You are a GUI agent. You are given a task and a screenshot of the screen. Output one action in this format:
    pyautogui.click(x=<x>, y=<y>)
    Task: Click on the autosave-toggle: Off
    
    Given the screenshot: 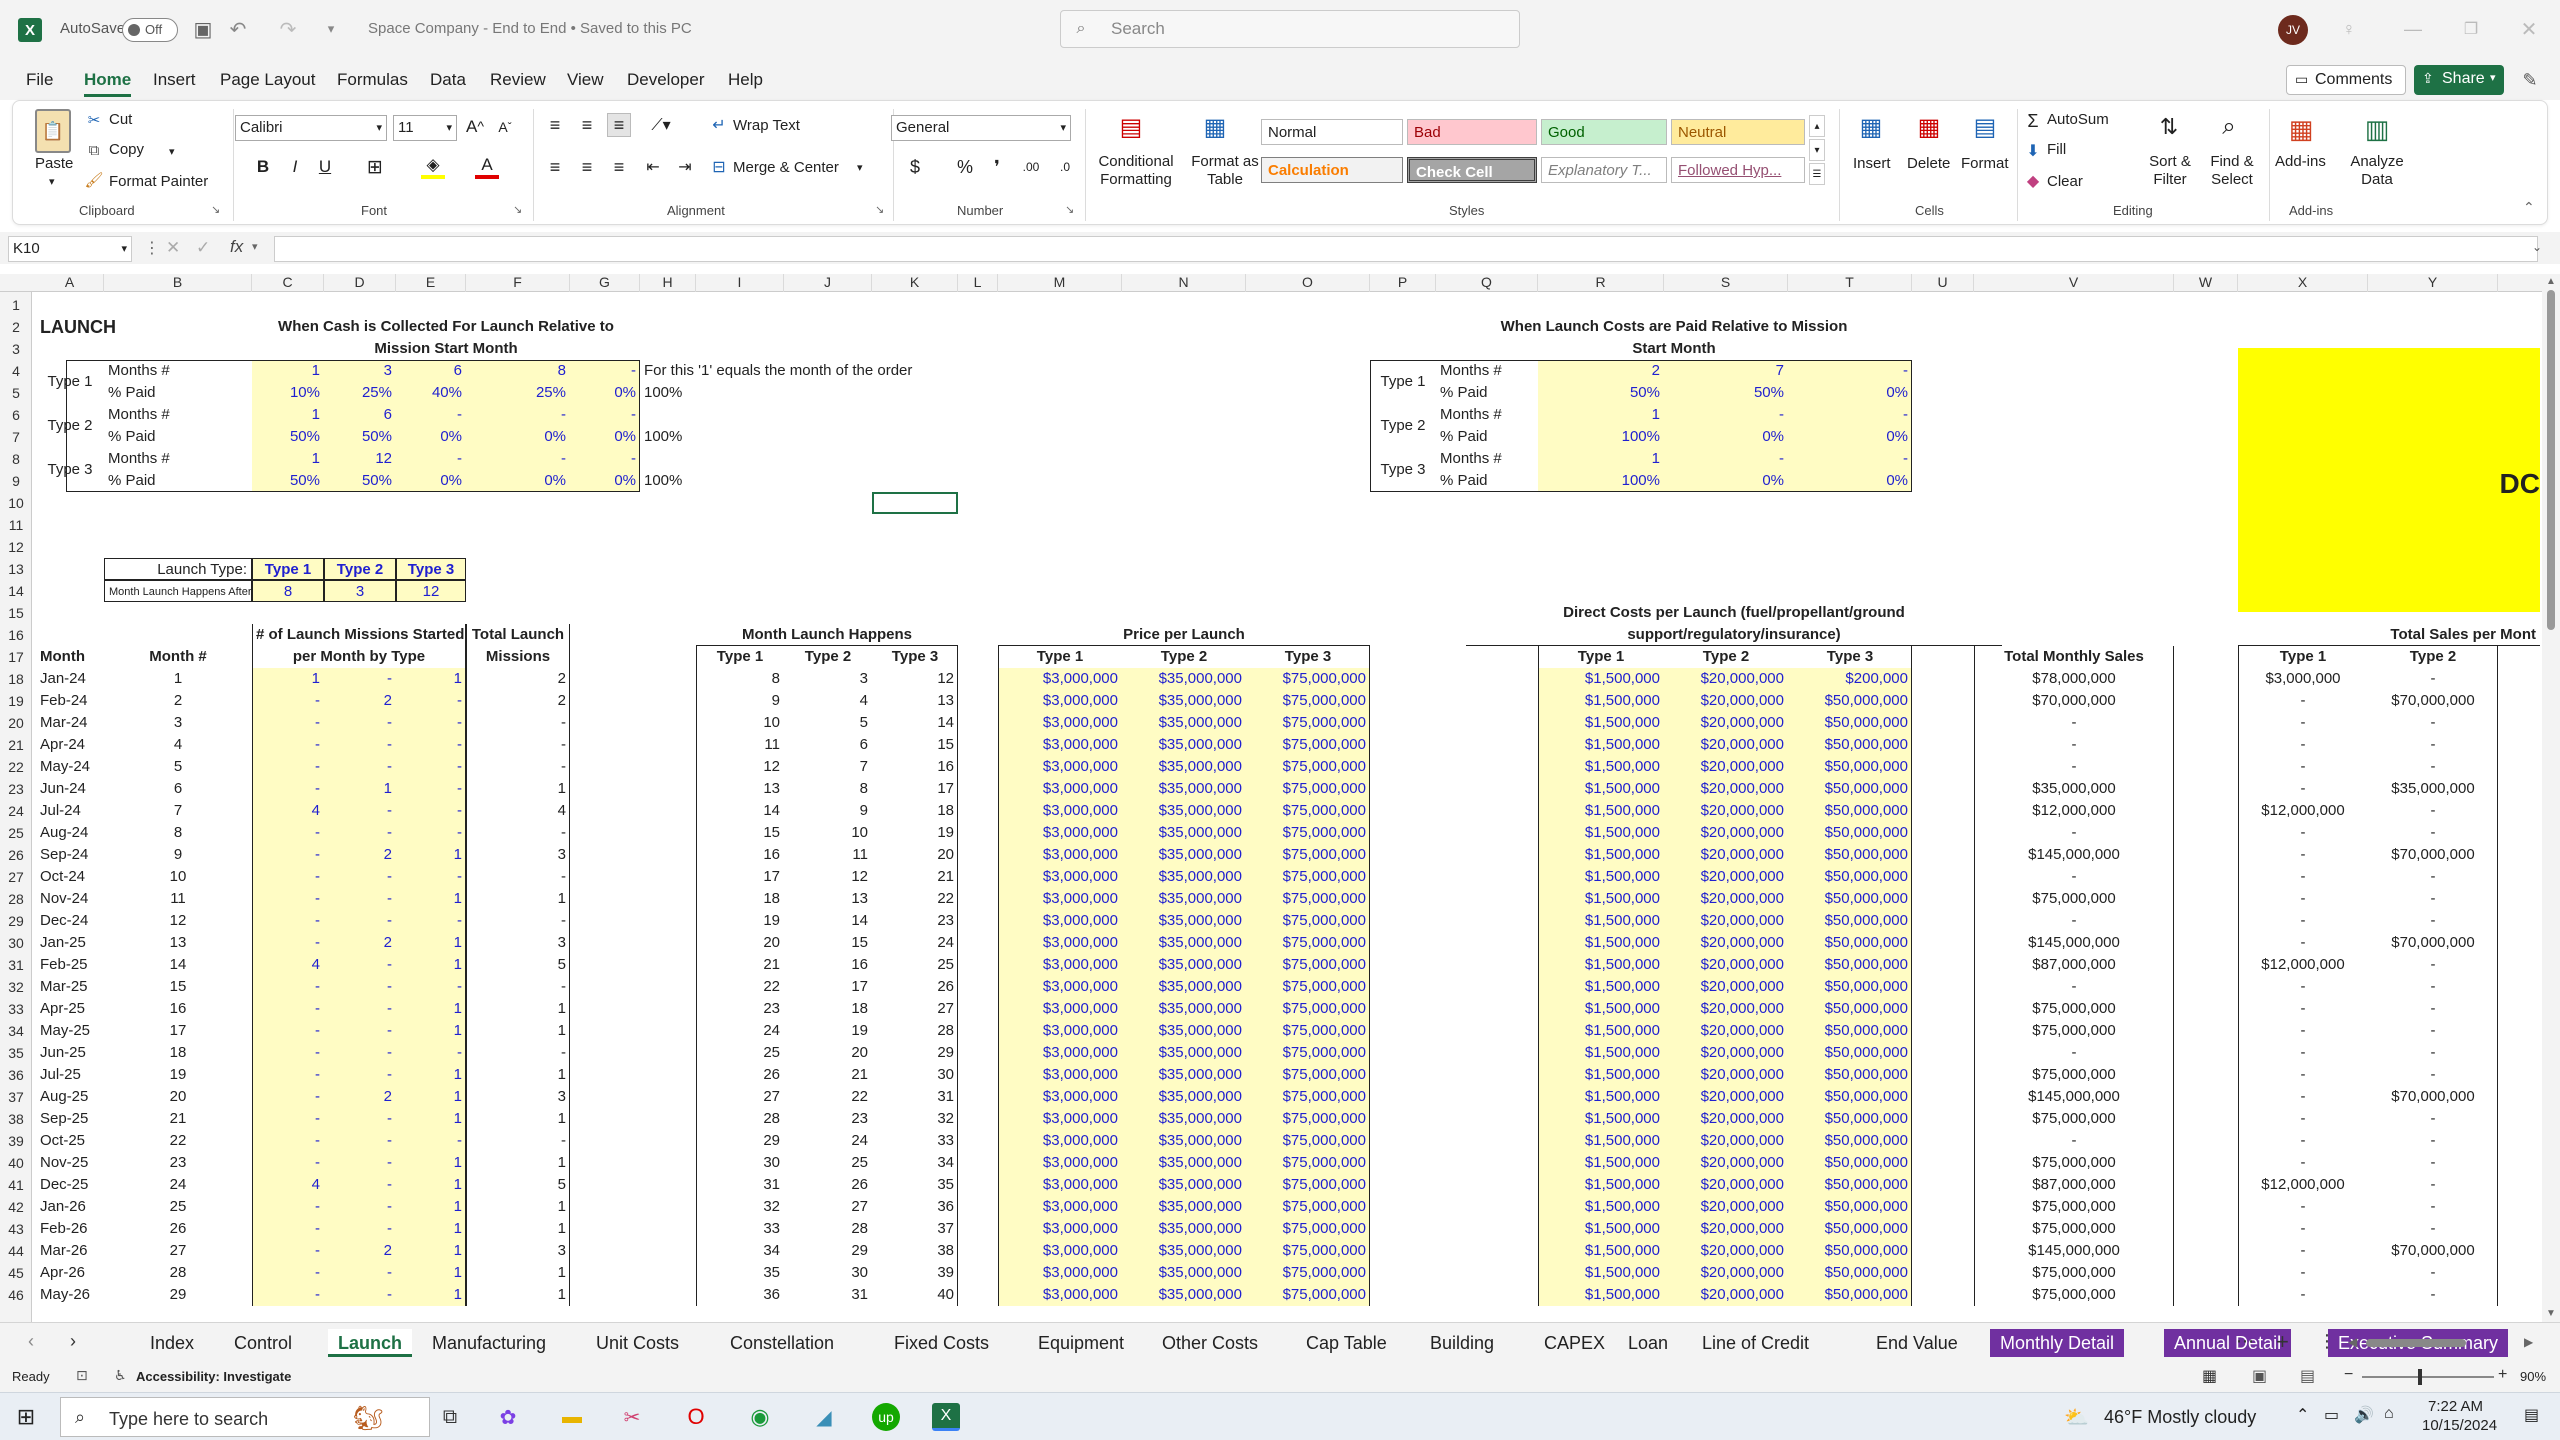 What is the action you would take?
    pyautogui.click(x=150, y=30)
    